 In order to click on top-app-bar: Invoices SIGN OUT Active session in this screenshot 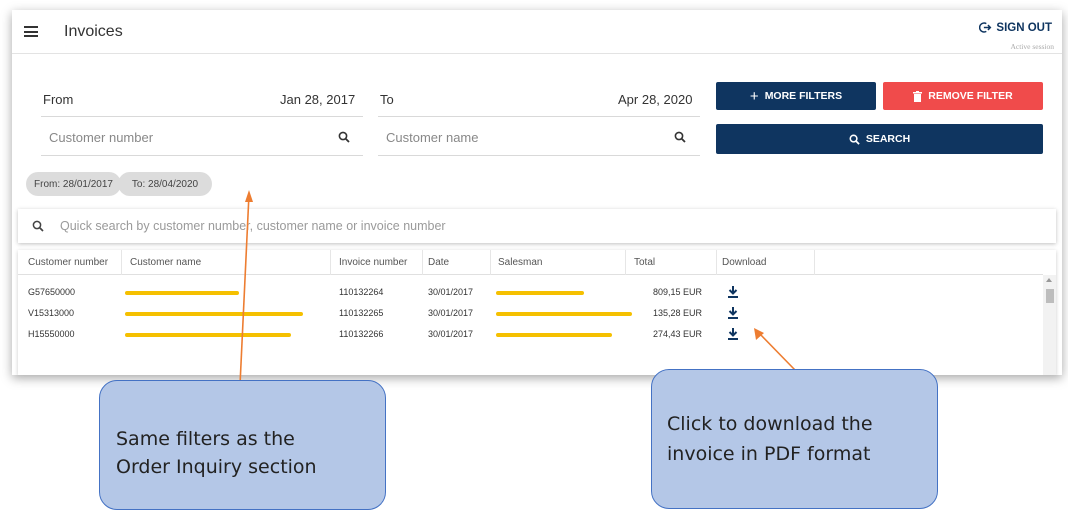, I will do `click(537, 32)`.